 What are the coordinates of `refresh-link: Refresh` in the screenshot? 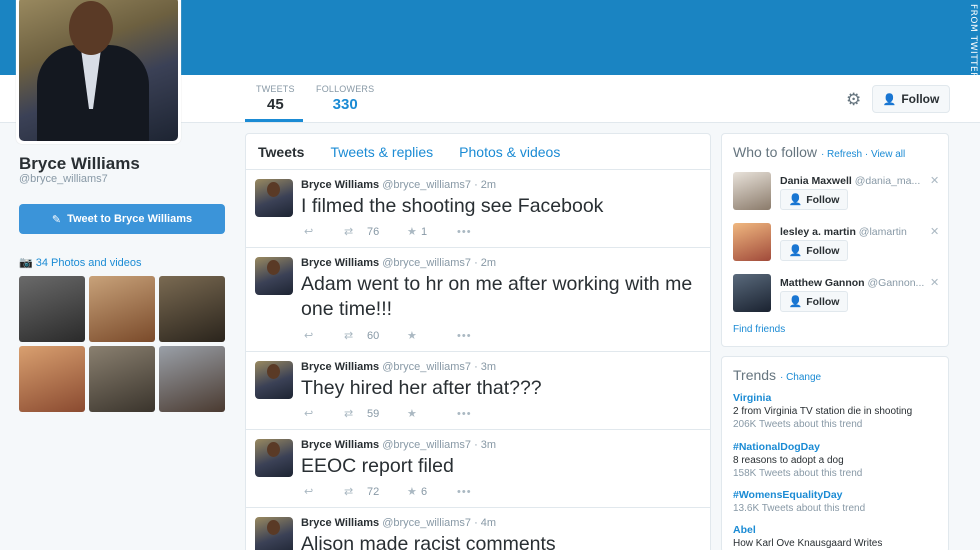 It's located at (844, 154).